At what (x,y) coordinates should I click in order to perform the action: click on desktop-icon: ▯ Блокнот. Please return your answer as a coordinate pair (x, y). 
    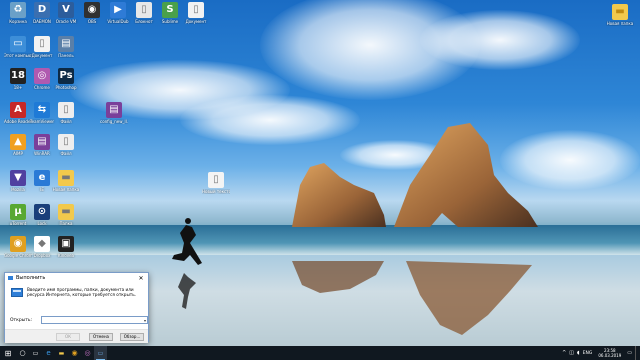
    Looking at the image, I should click on (144, 13).